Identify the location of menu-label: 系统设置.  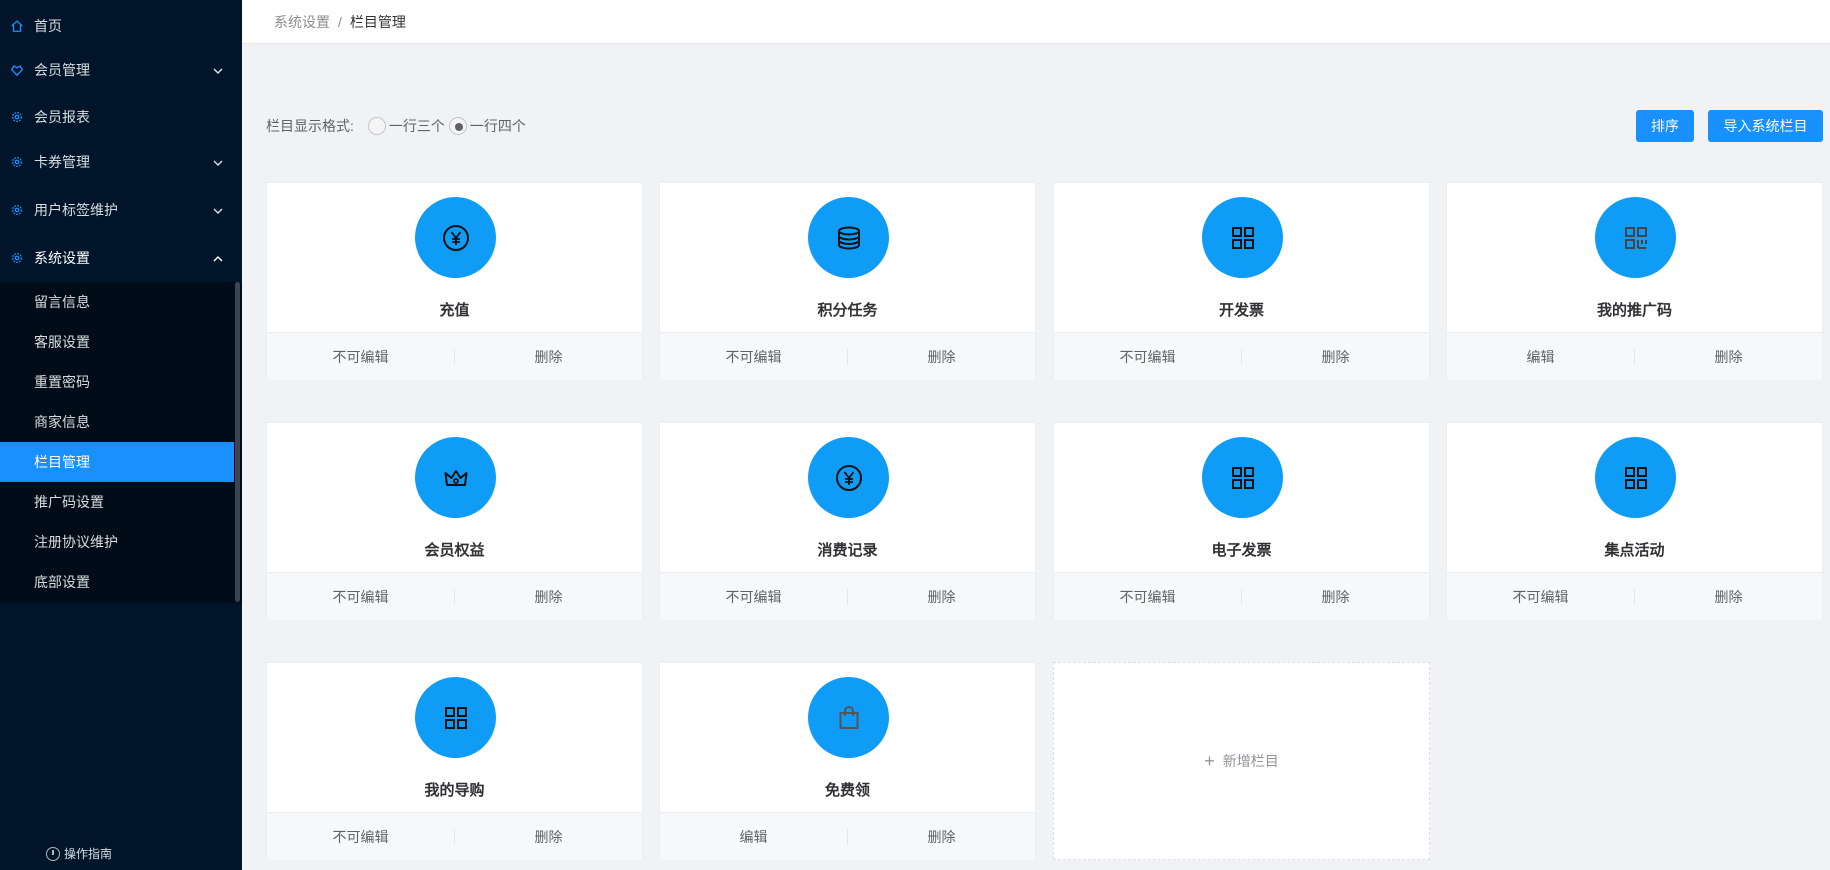
(62, 258).